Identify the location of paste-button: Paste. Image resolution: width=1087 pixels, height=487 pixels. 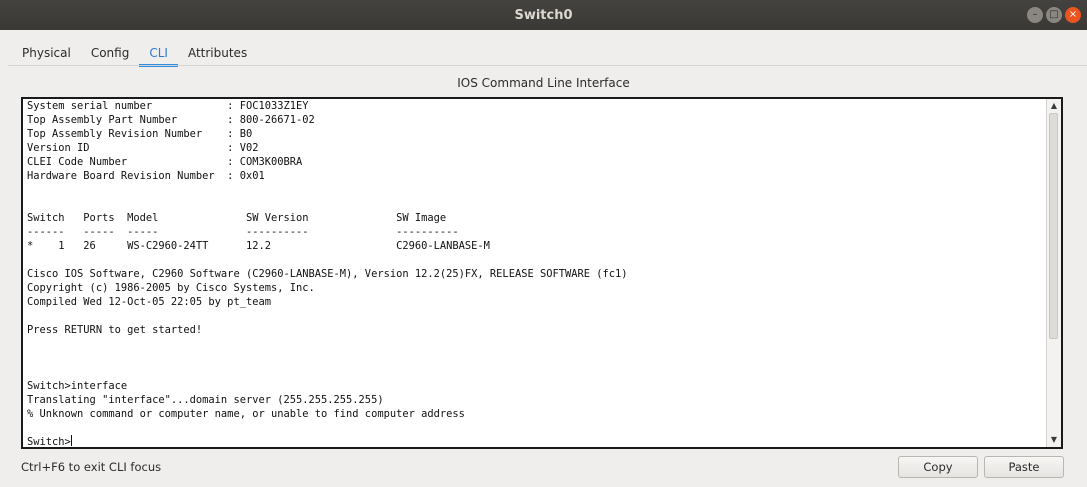
(1024, 467).